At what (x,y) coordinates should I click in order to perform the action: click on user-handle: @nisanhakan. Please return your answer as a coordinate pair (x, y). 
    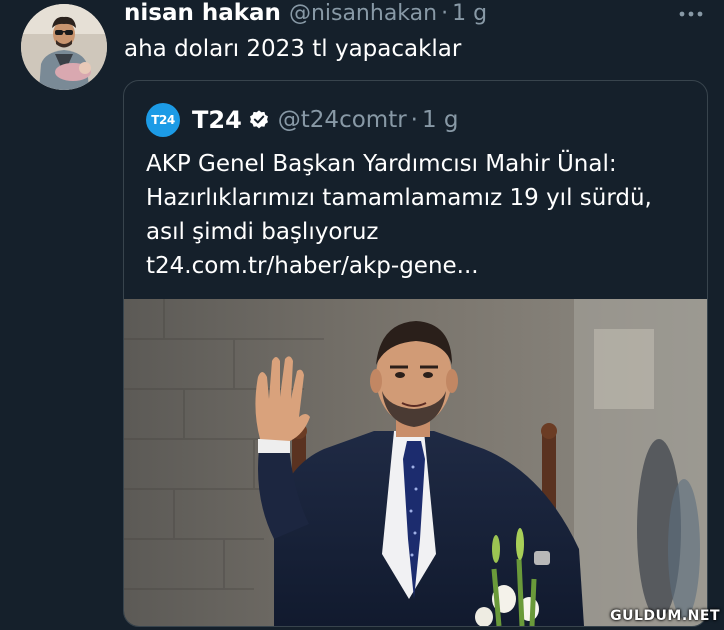
    Looking at the image, I should click on (363, 13).